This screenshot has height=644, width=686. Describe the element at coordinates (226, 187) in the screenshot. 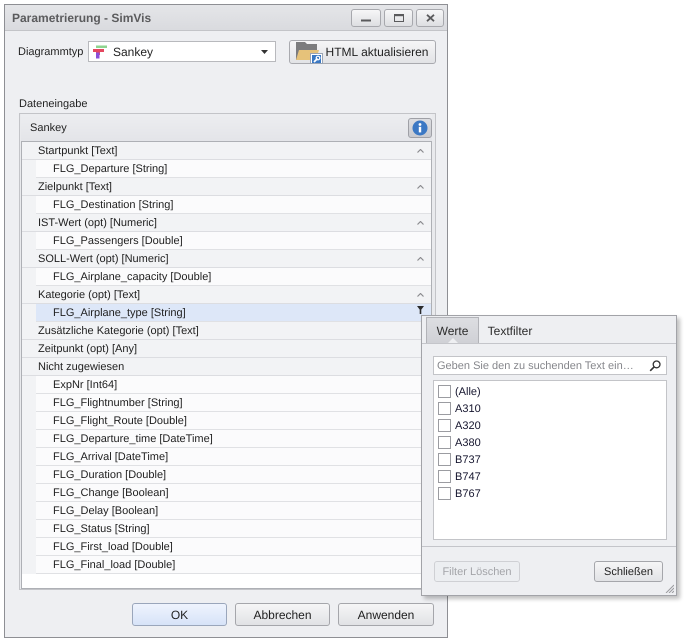

I see `group-row: Zielpunkt [Text]` at that location.